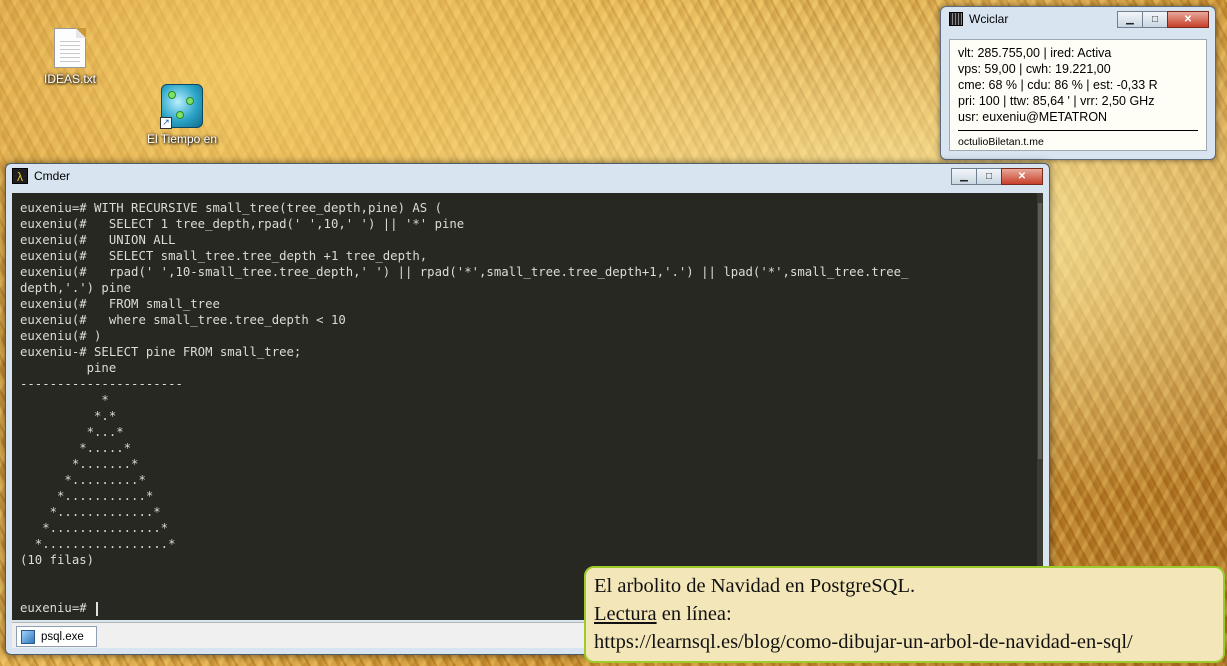 Image resolution: width=1227 pixels, height=666 pixels. Describe the element at coordinates (956, 19) in the screenshot. I see `film-strip-icon` at that location.